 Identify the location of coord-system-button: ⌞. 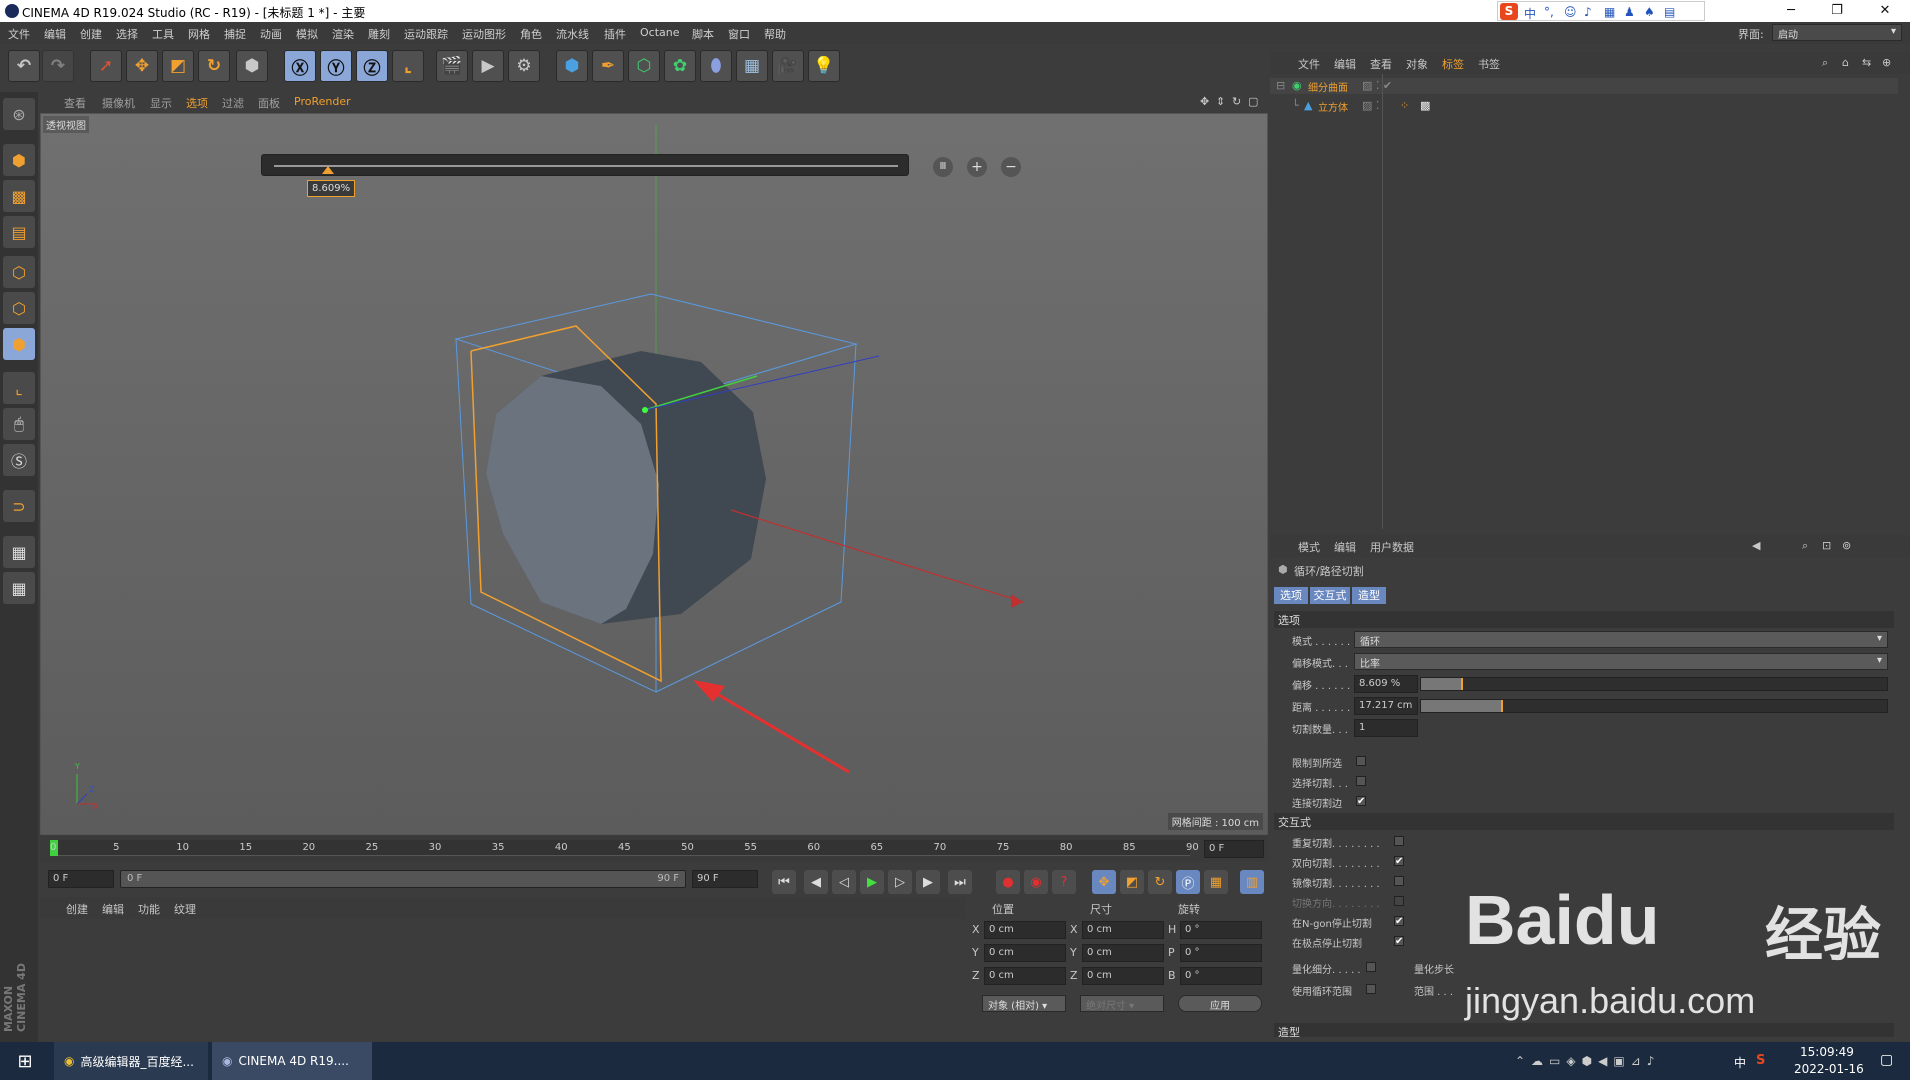
(408, 66).